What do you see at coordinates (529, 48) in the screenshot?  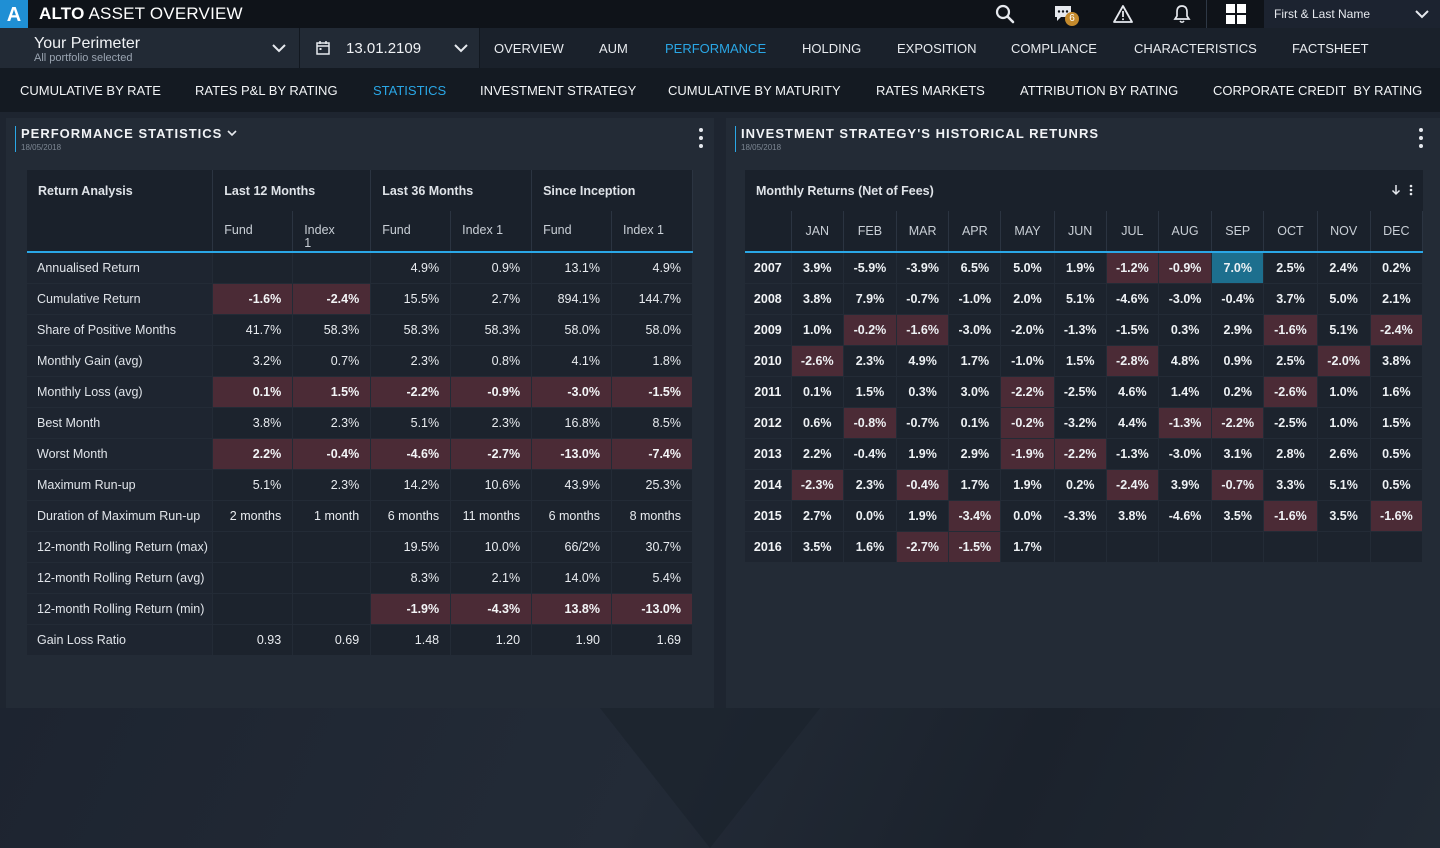 I see `nav-overview: OVERVIEW` at bounding box center [529, 48].